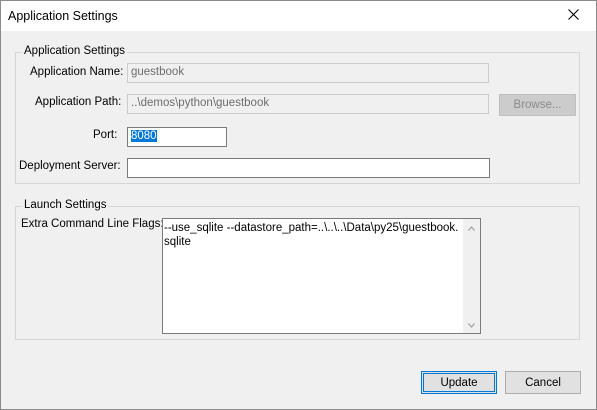  I want to click on close-icon, so click(573, 16).